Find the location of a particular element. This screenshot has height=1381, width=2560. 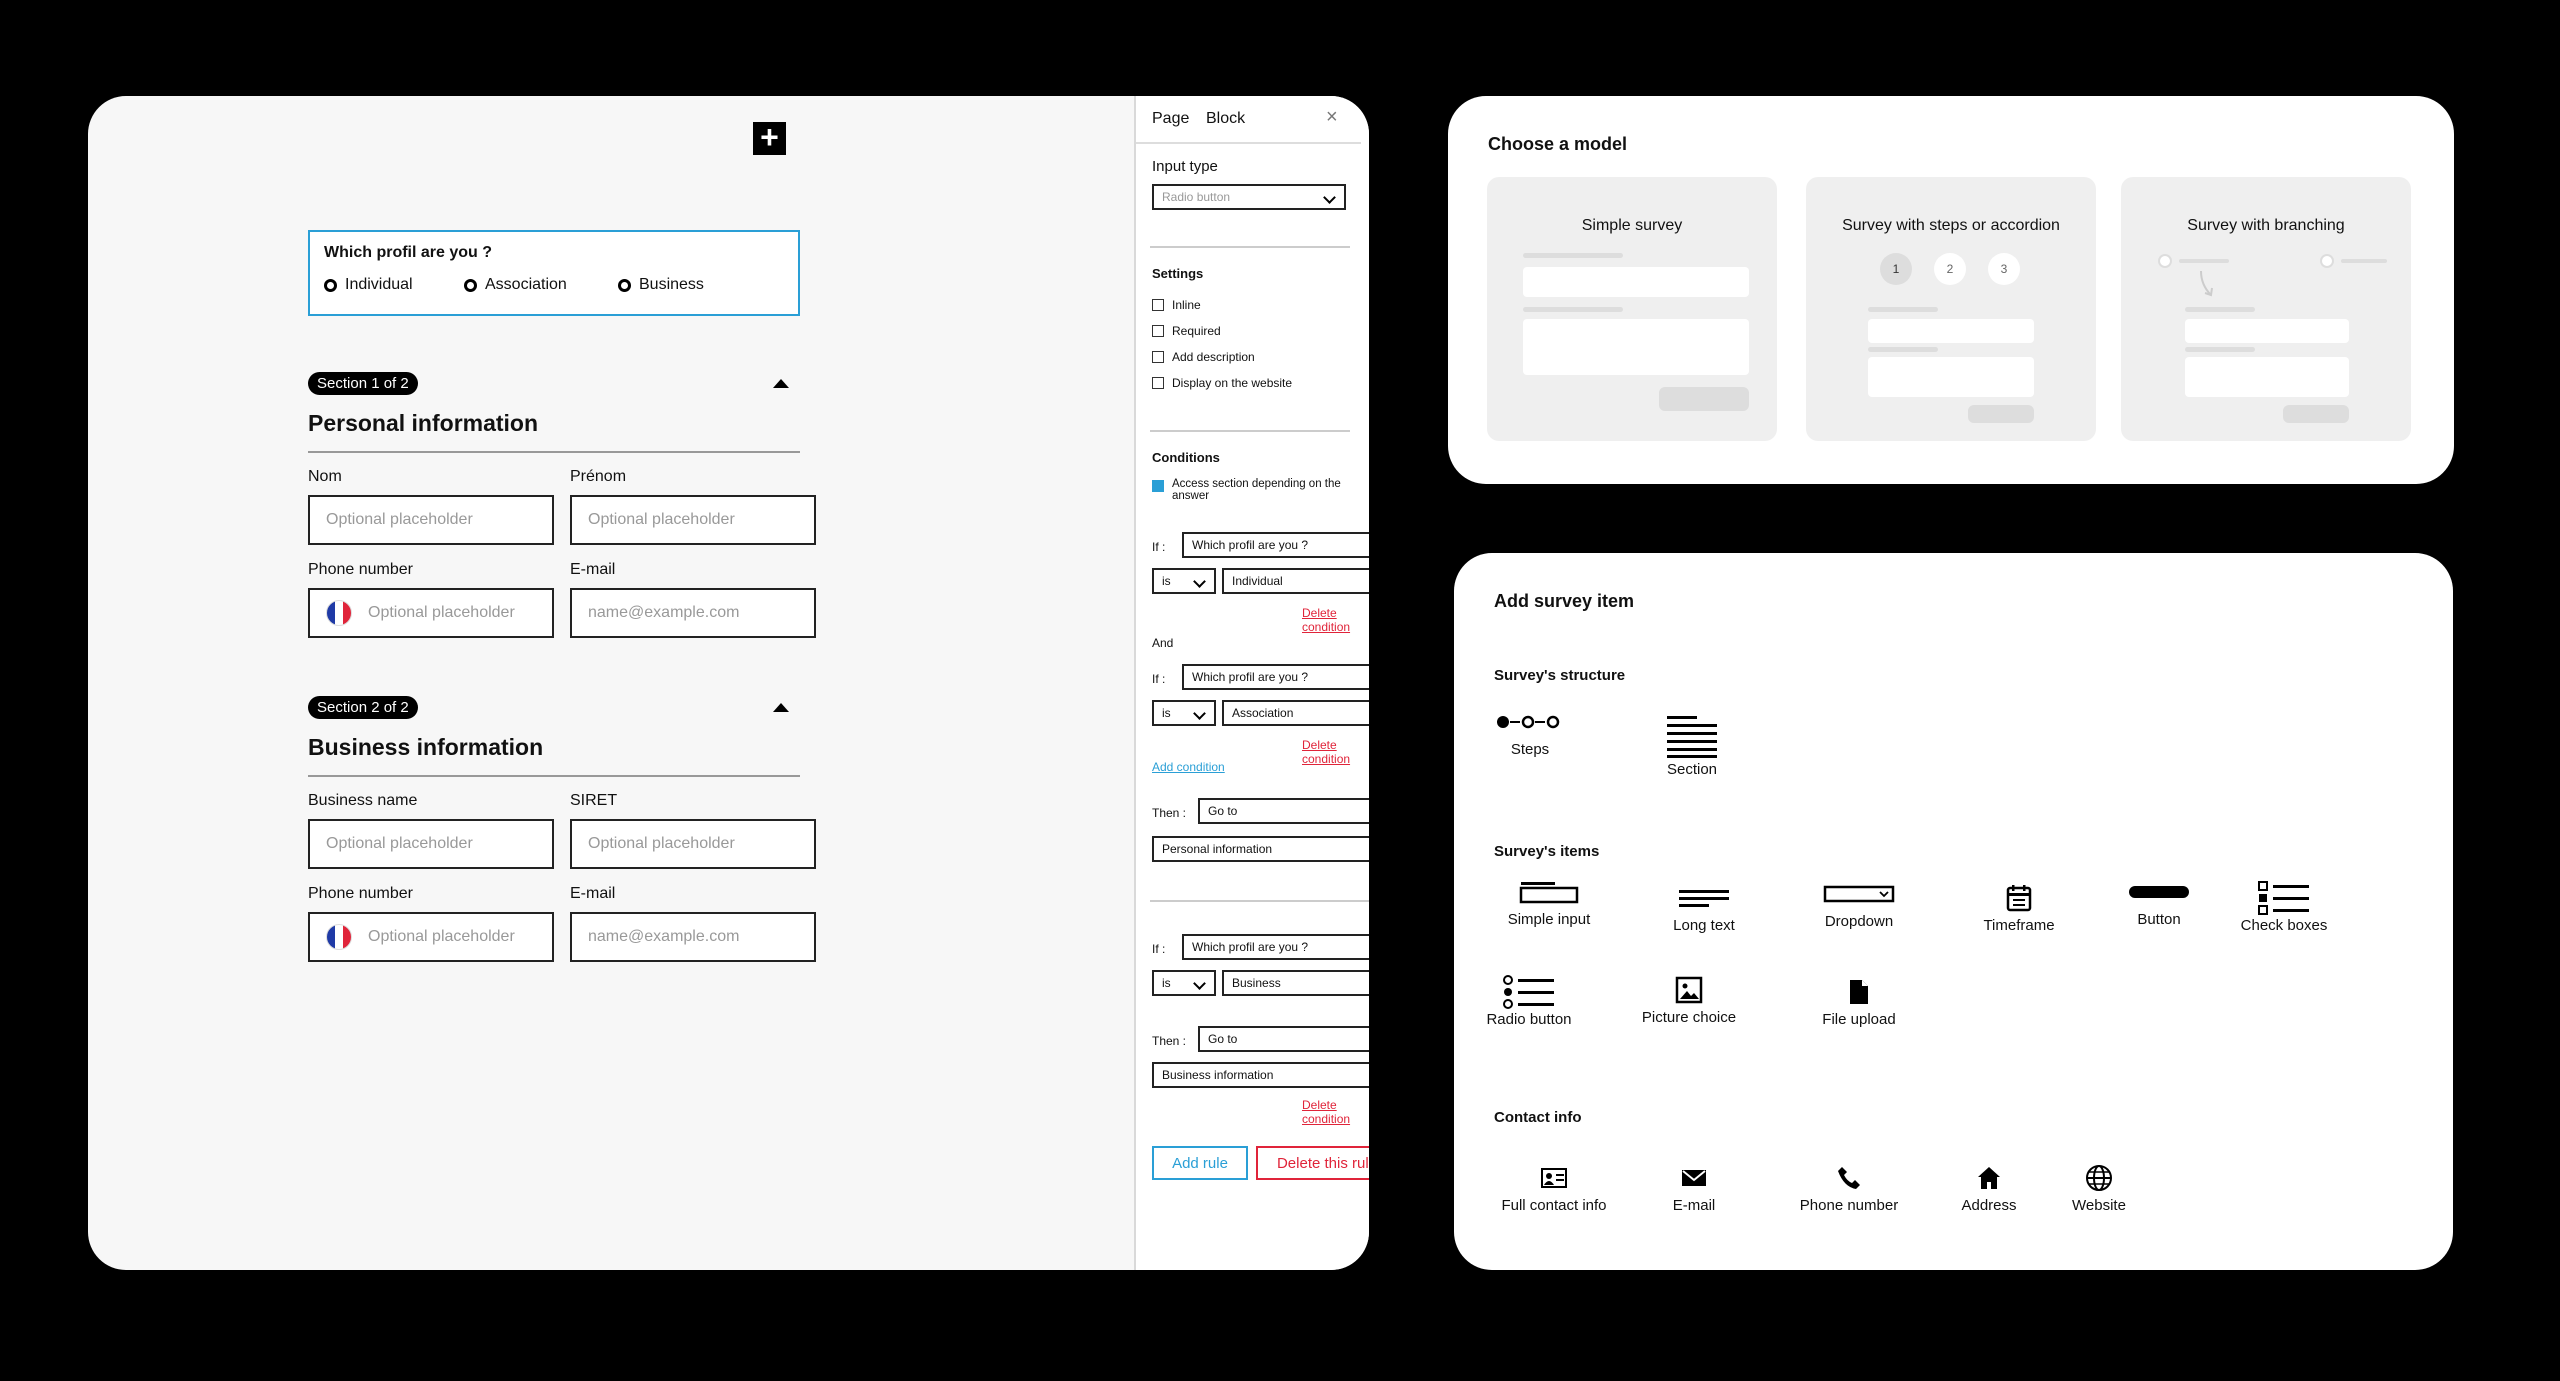

item-steps: Steps is located at coordinates (1530, 730).